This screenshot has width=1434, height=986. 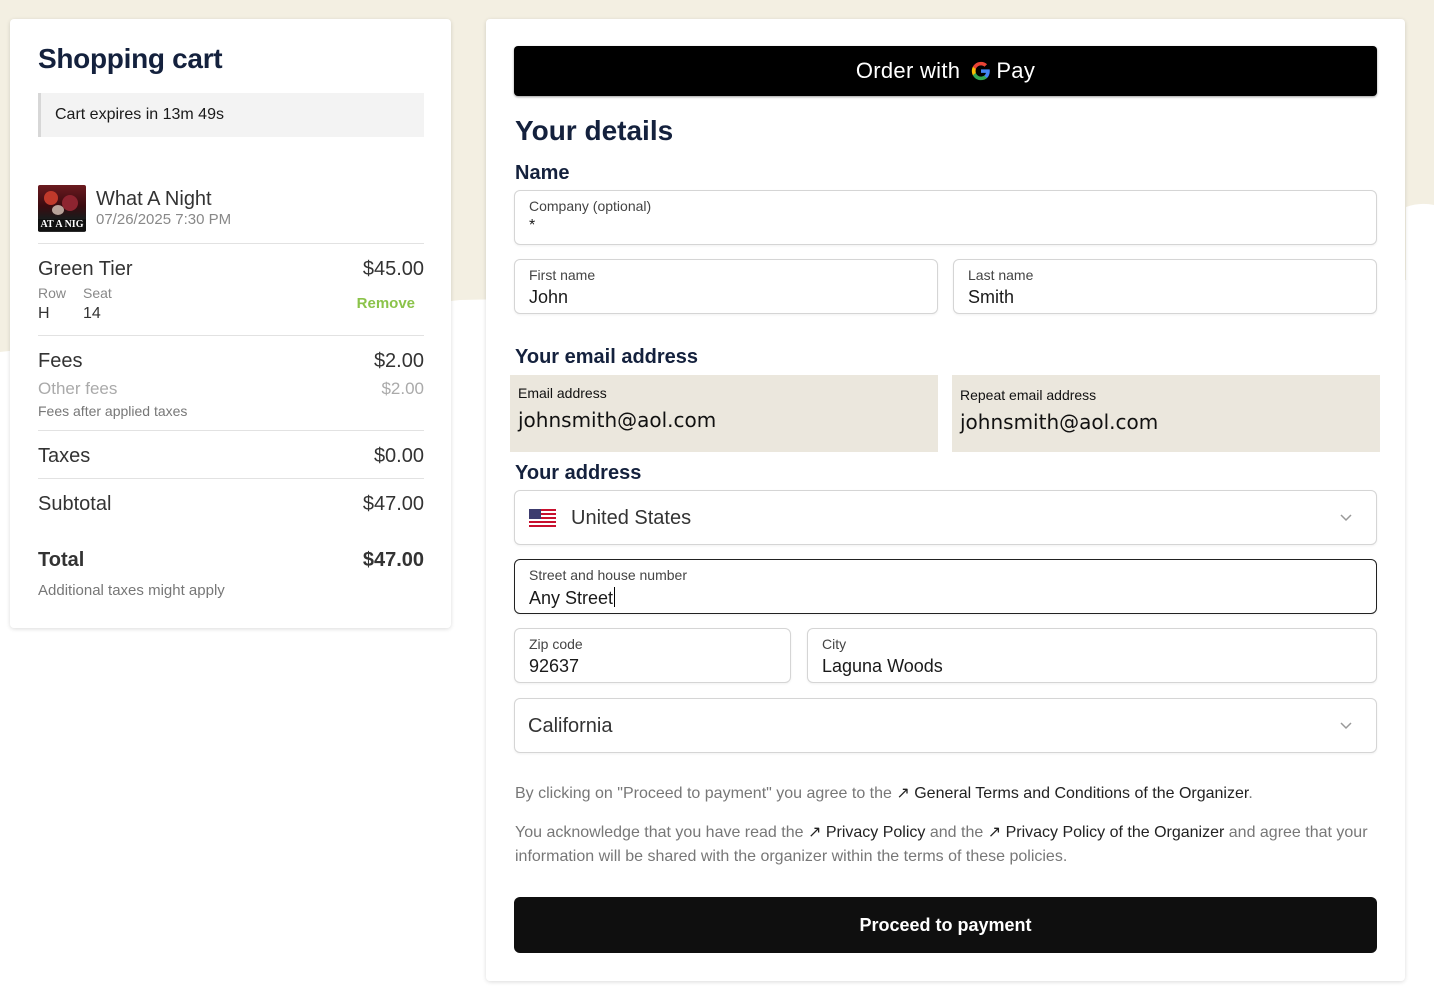 What do you see at coordinates (231, 115) in the screenshot?
I see `cart-expiry-banner: Cart expires in 13m 49s` at bounding box center [231, 115].